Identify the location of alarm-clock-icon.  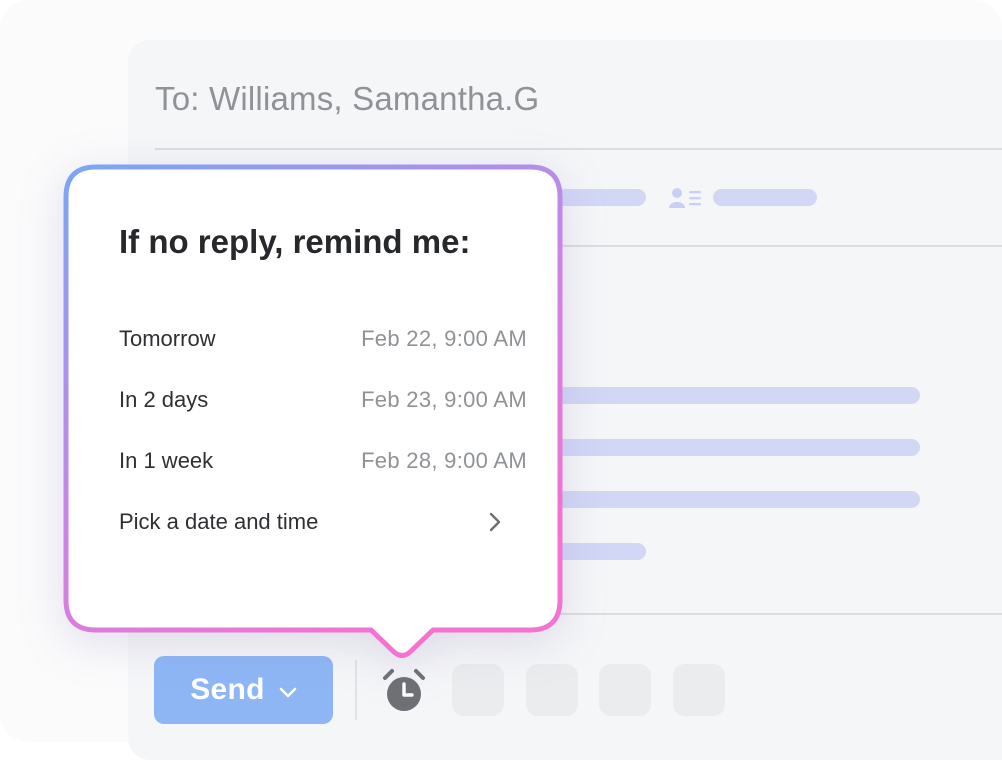
(404, 691).